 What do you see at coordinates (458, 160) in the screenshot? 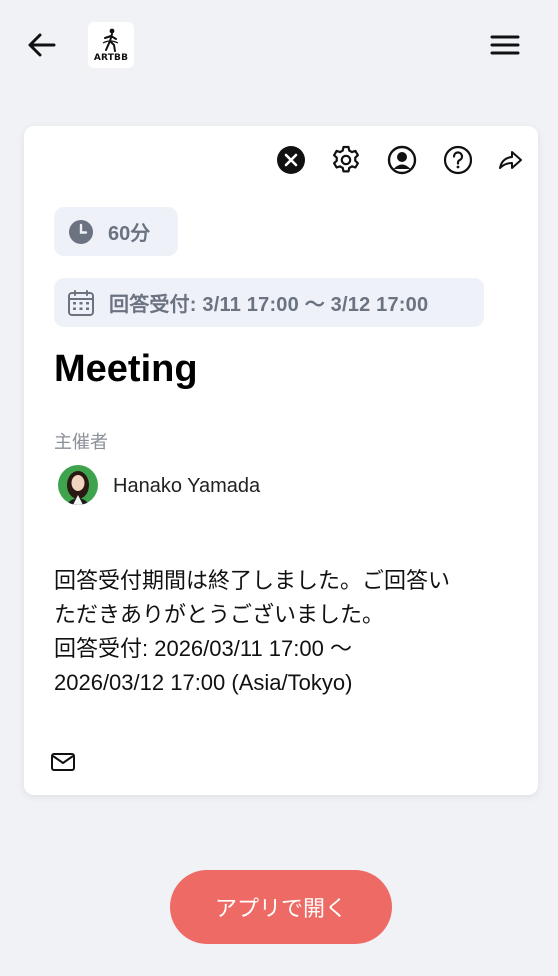
I see `help-icon` at bounding box center [458, 160].